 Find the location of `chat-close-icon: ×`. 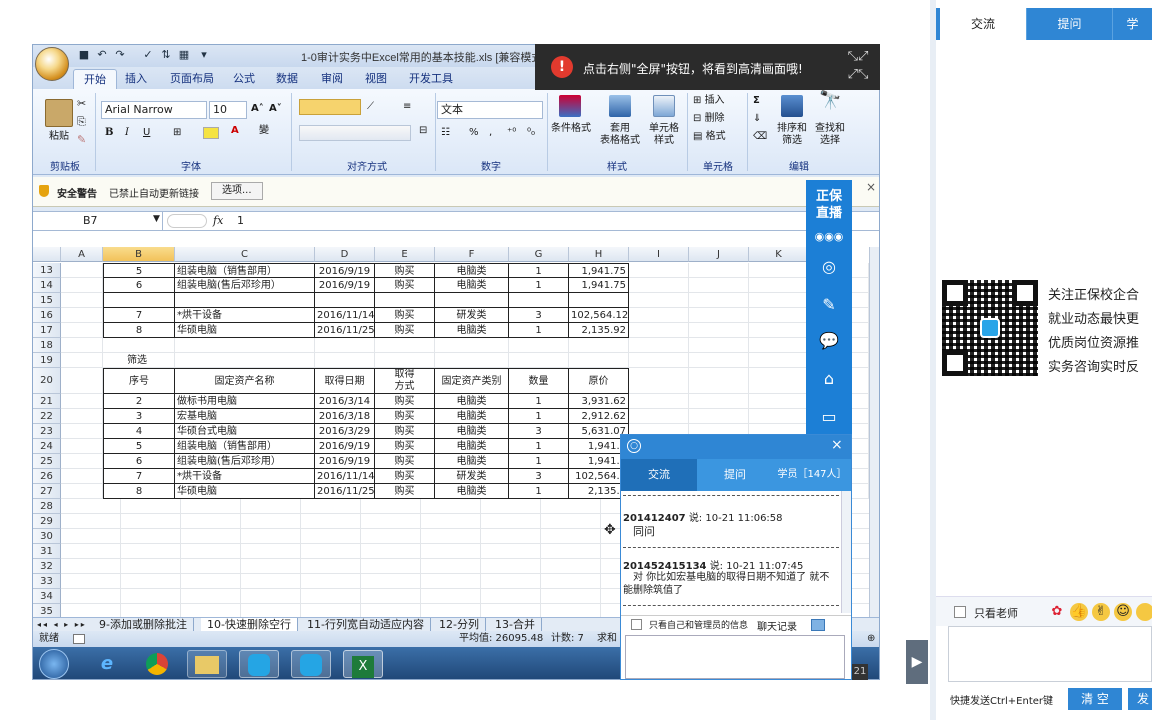

chat-close-icon: × is located at coordinates (837, 445).